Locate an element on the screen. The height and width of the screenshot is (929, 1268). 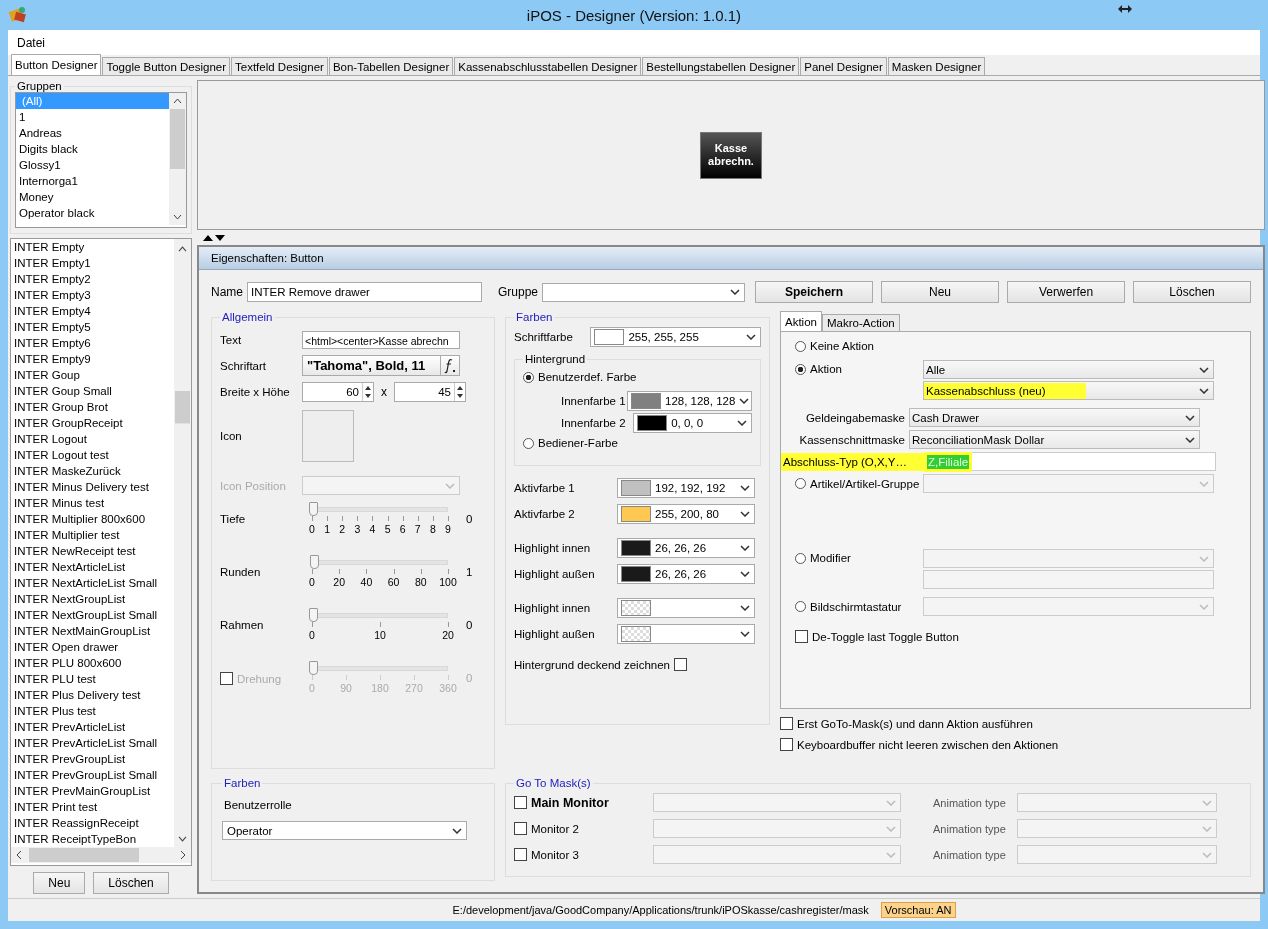
list-item: INTER Empty6 is located at coordinates (92, 343).